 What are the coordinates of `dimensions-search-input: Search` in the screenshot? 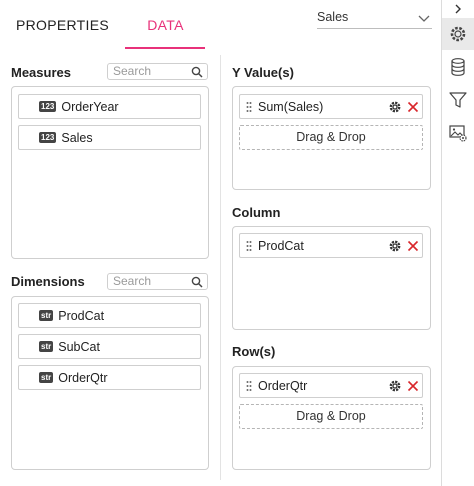 It's located at (157, 281).